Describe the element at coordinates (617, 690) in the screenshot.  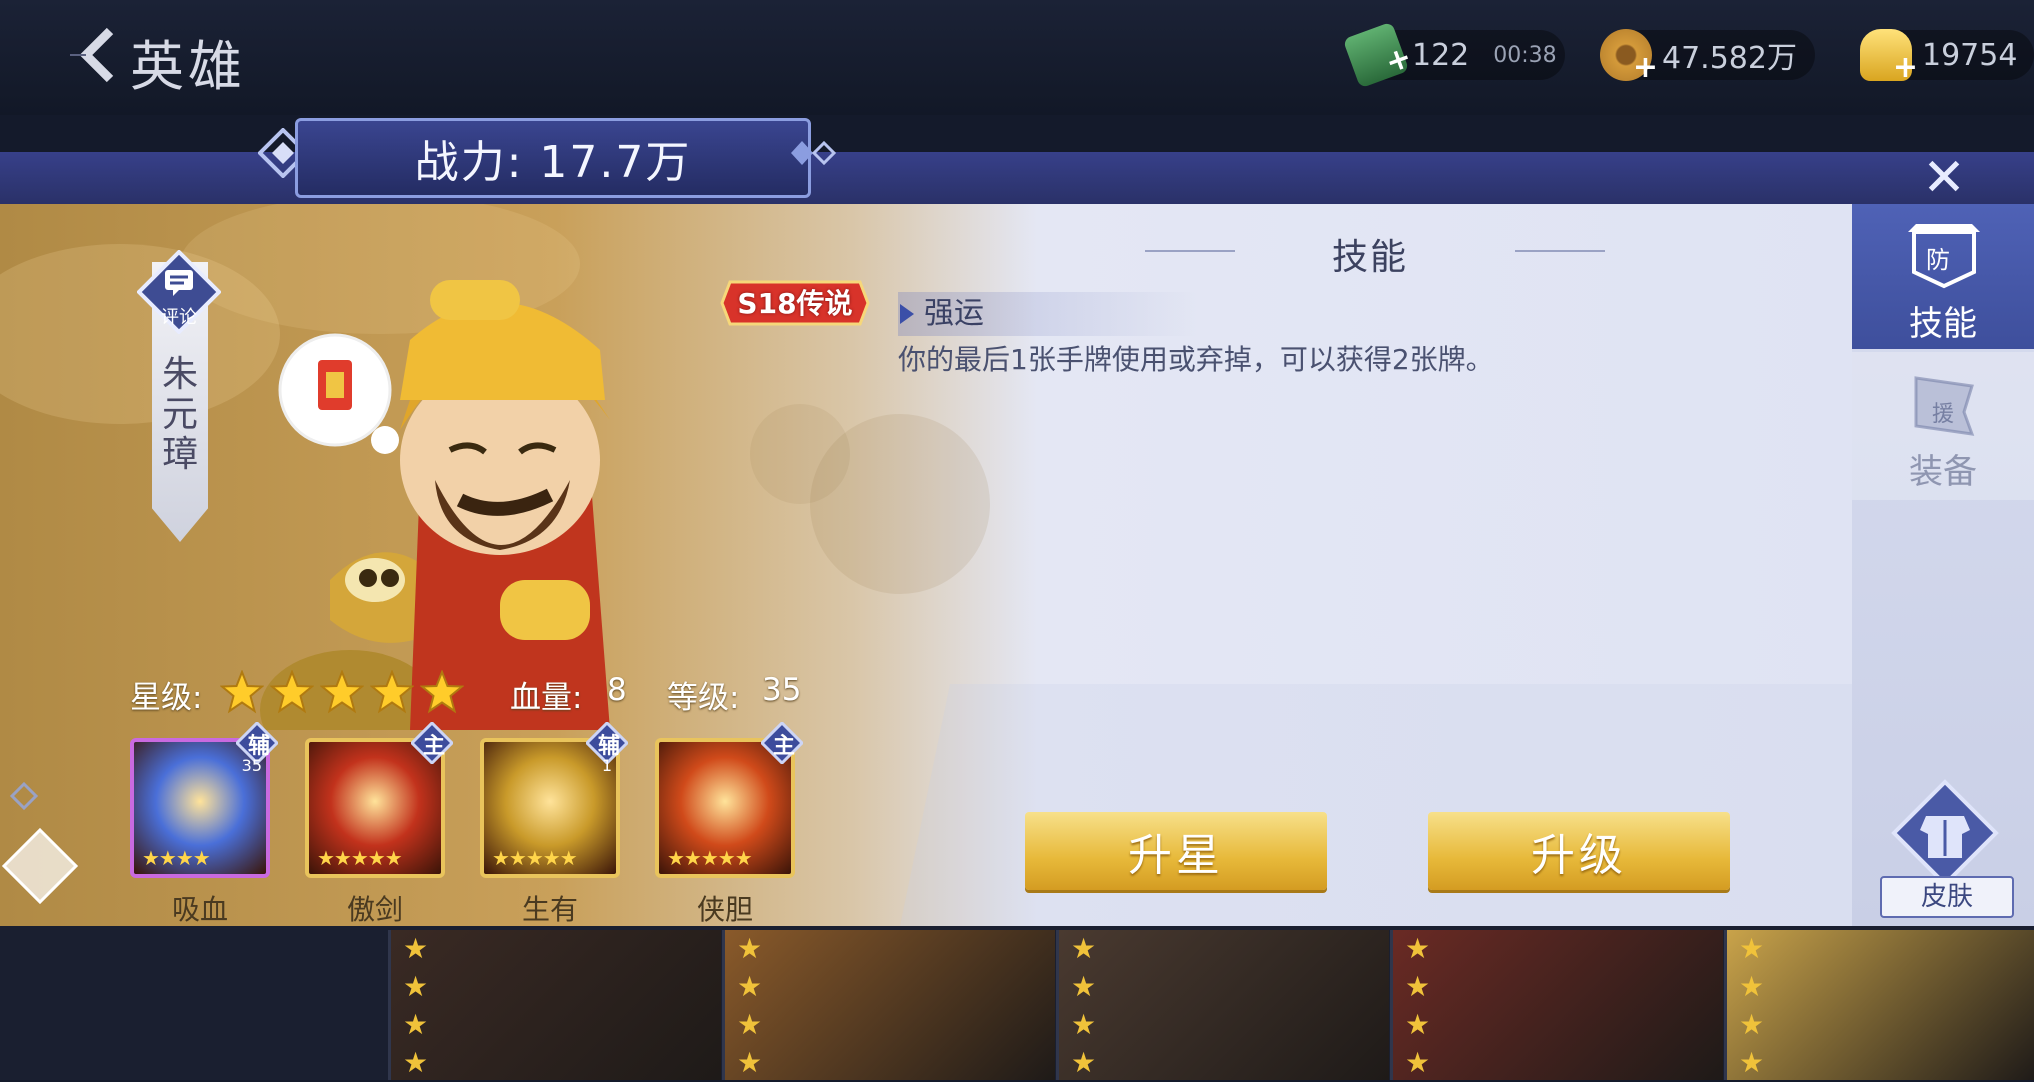
I see `hp-value: 8` at that location.